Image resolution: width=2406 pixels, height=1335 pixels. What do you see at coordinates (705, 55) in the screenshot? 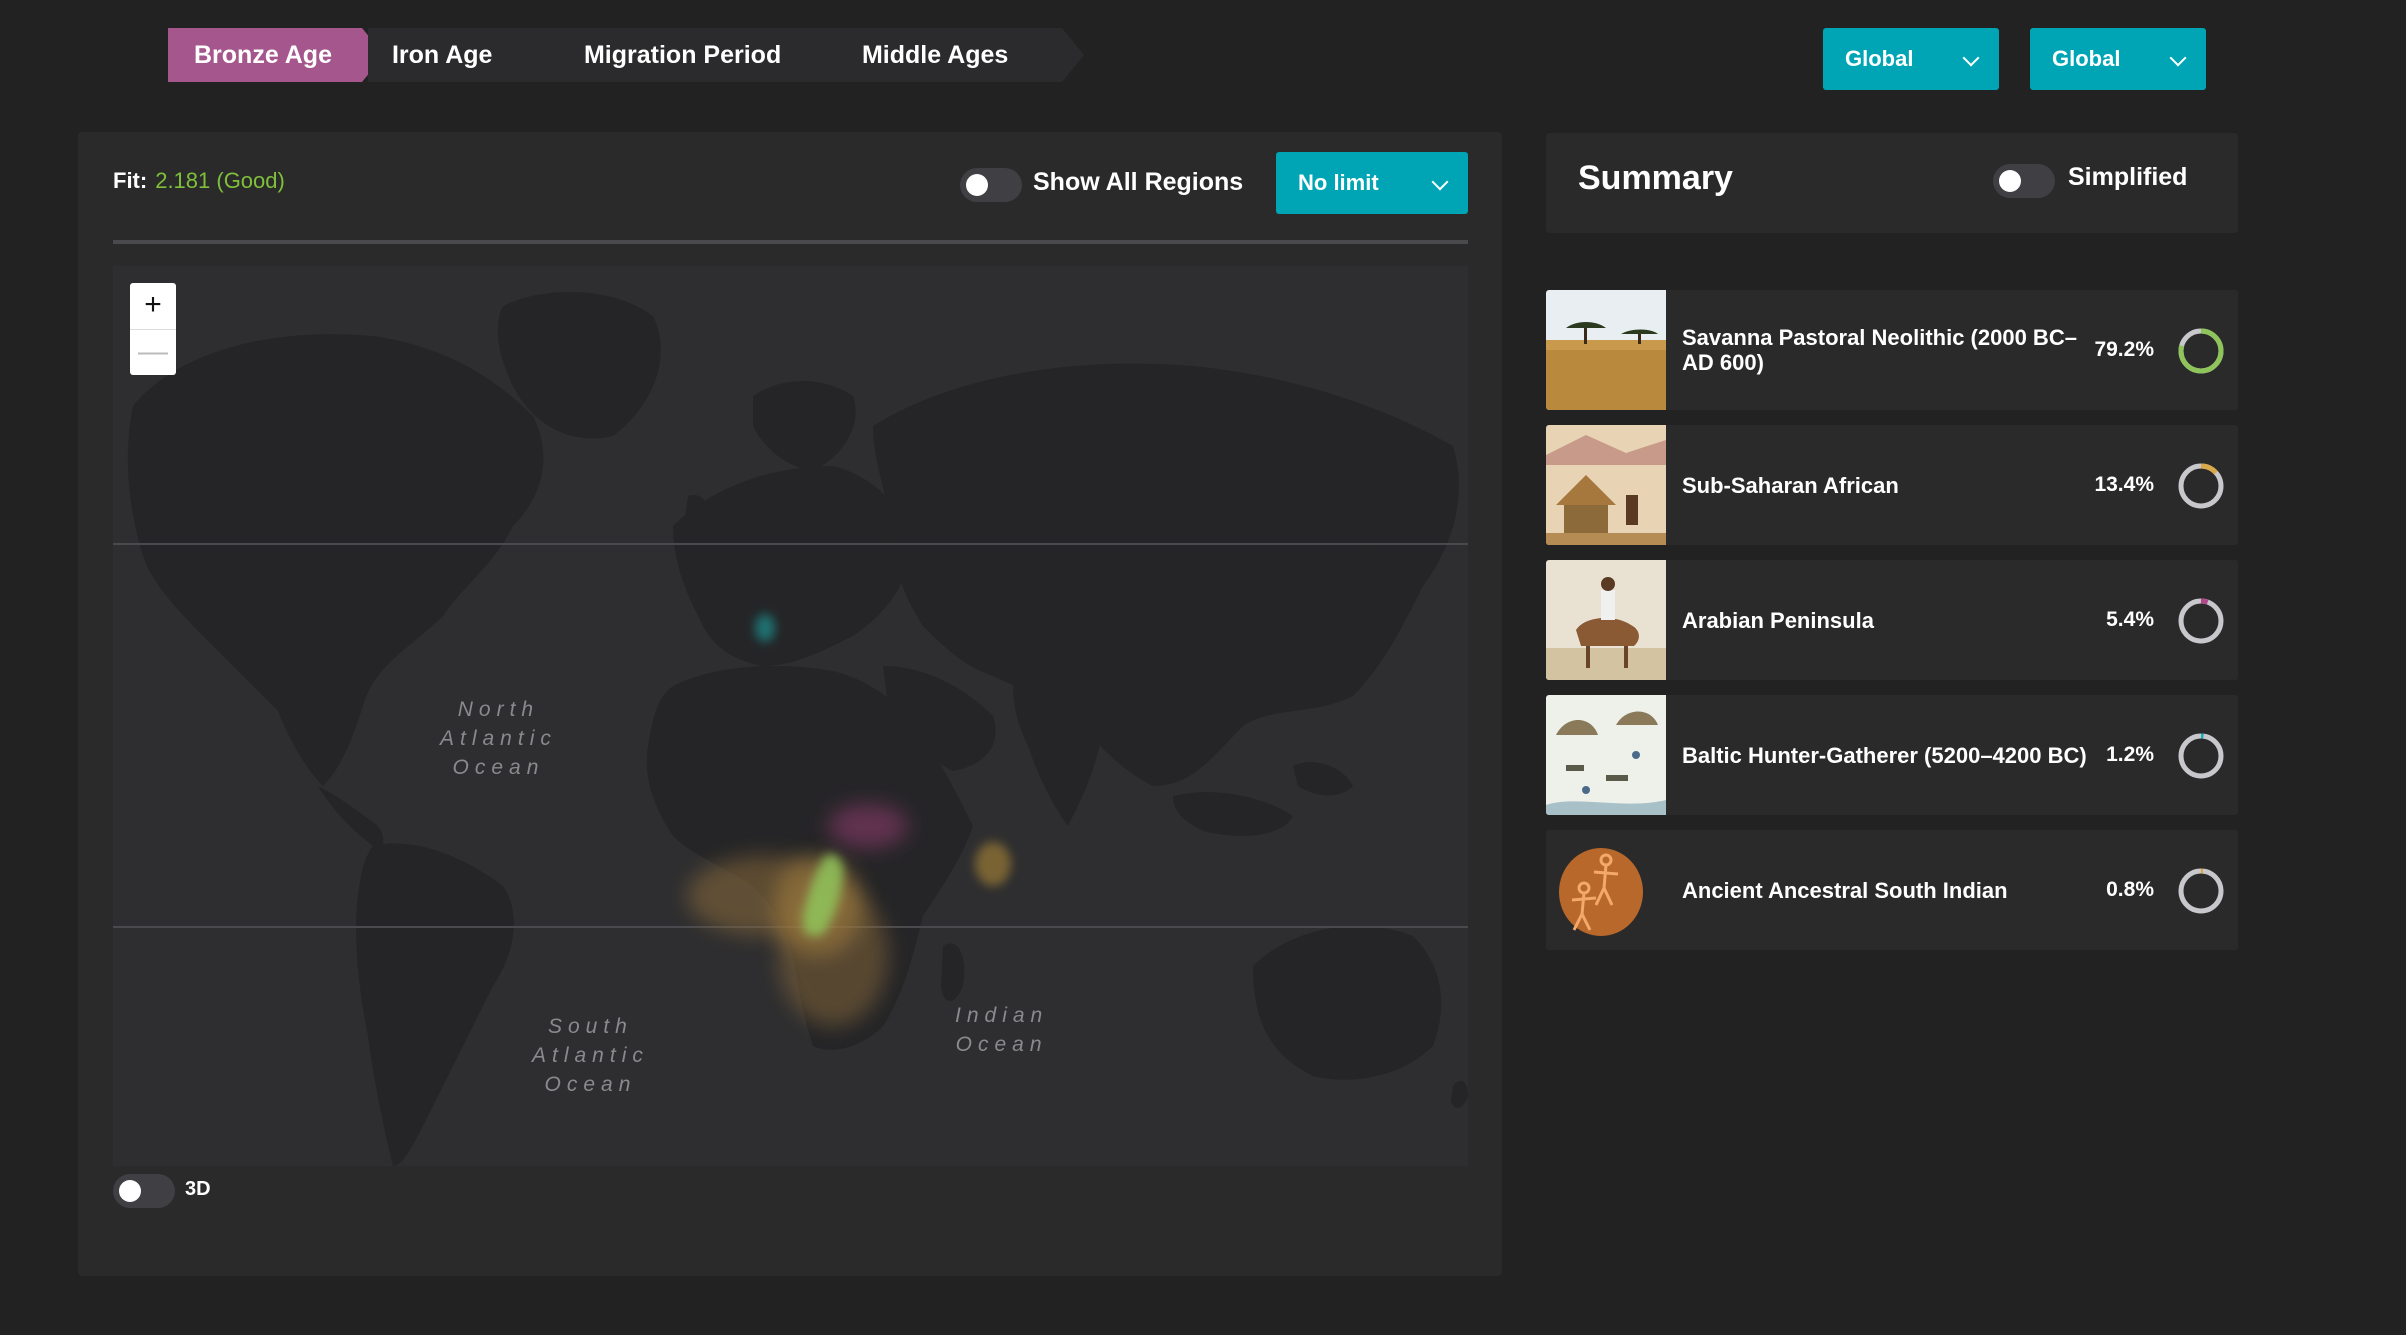
I see `tab-migration-period: Migration Period` at bounding box center [705, 55].